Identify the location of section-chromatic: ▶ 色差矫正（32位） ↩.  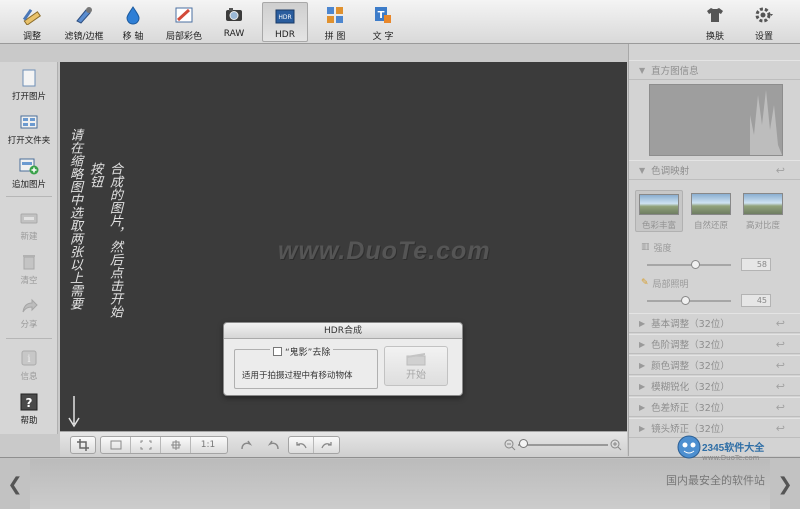
(714, 407).